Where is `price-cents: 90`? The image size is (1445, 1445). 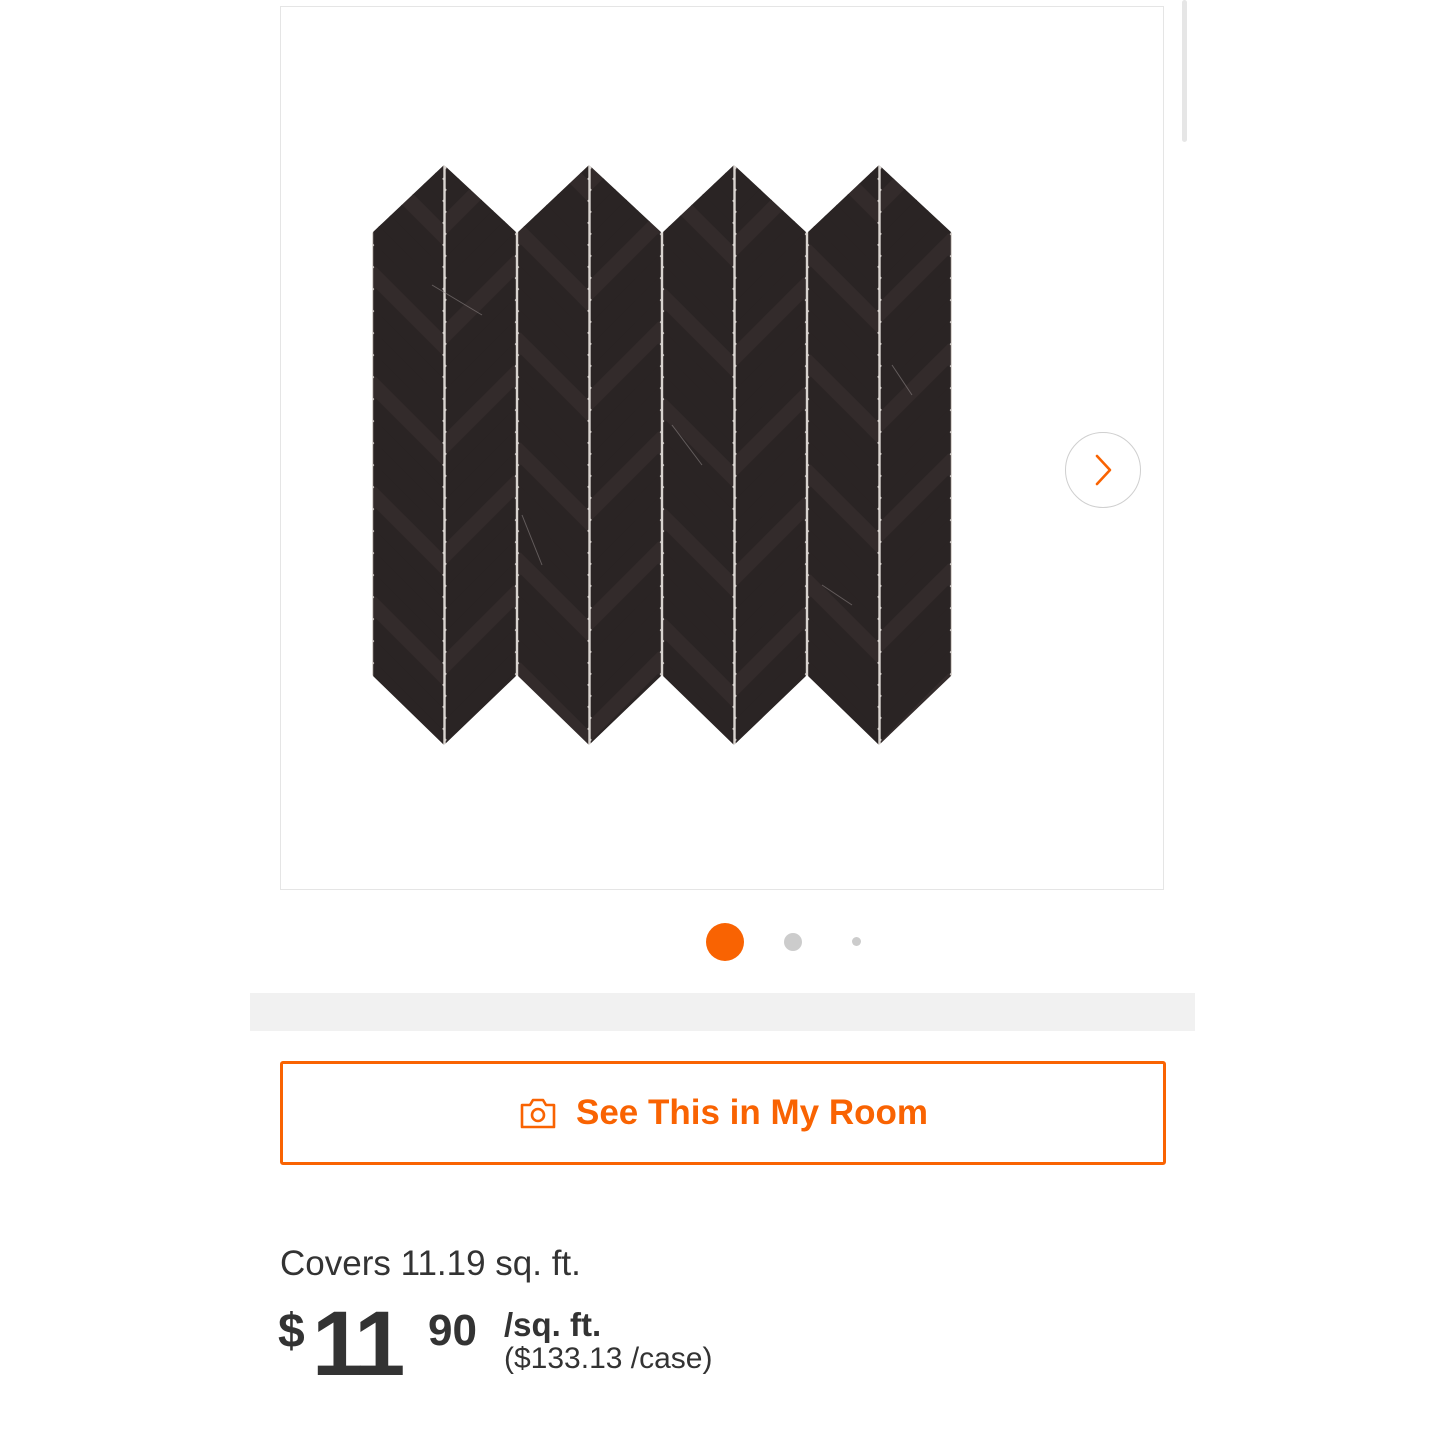 price-cents: 90 is located at coordinates (452, 1330).